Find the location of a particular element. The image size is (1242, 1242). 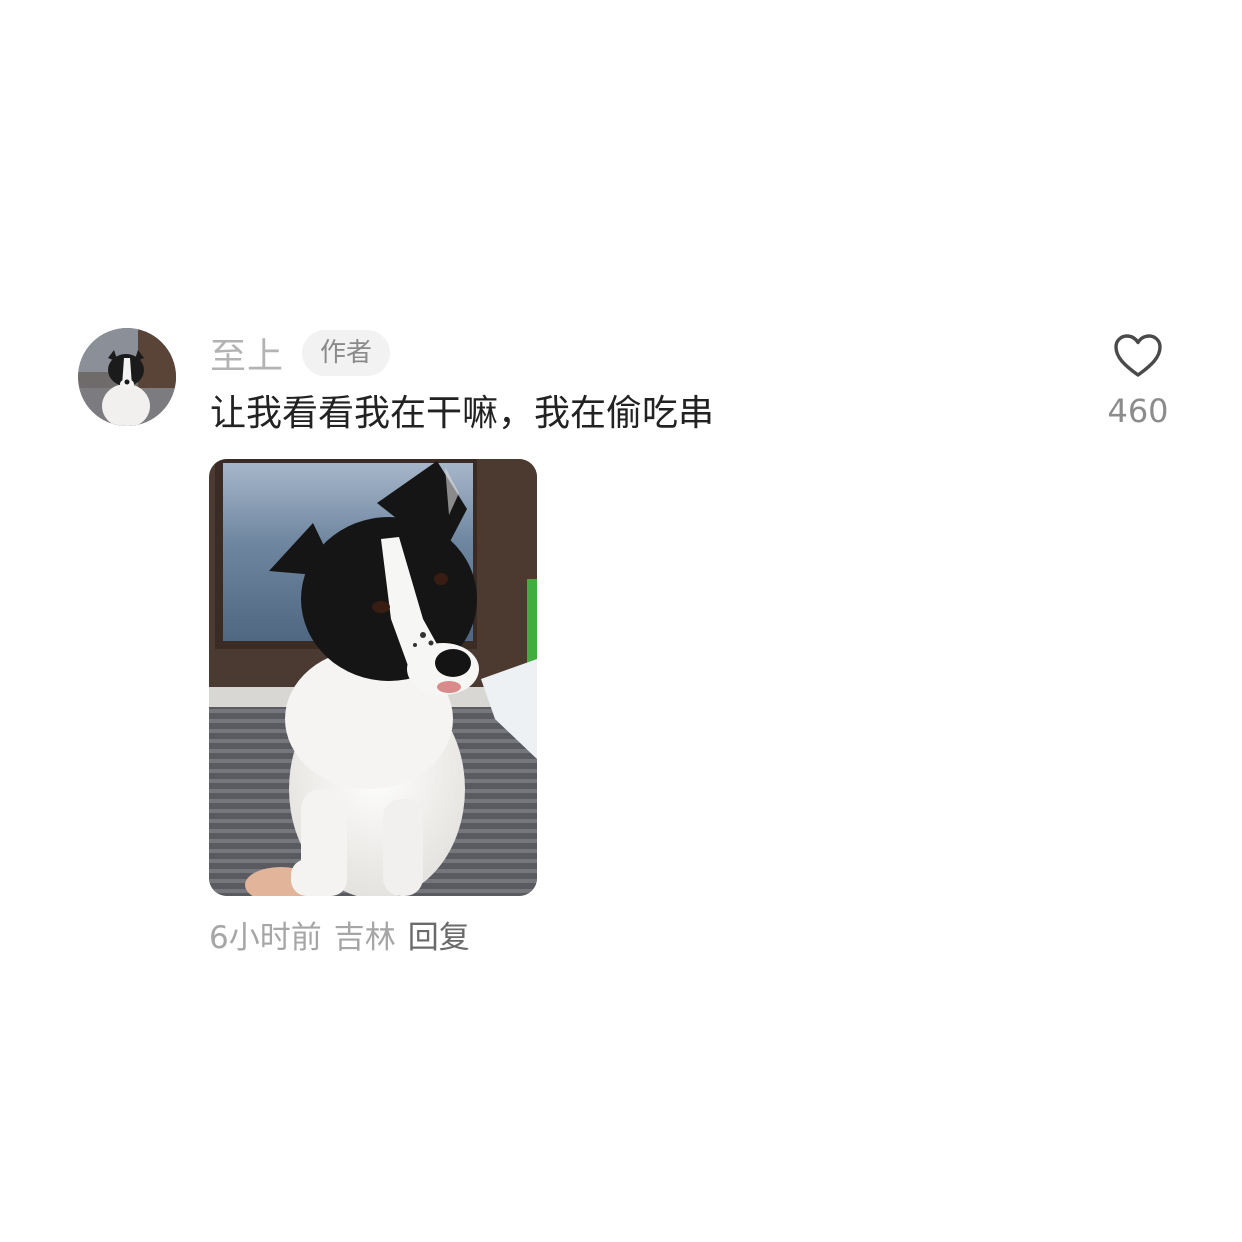

avatar-dog-image is located at coordinates (127, 377).